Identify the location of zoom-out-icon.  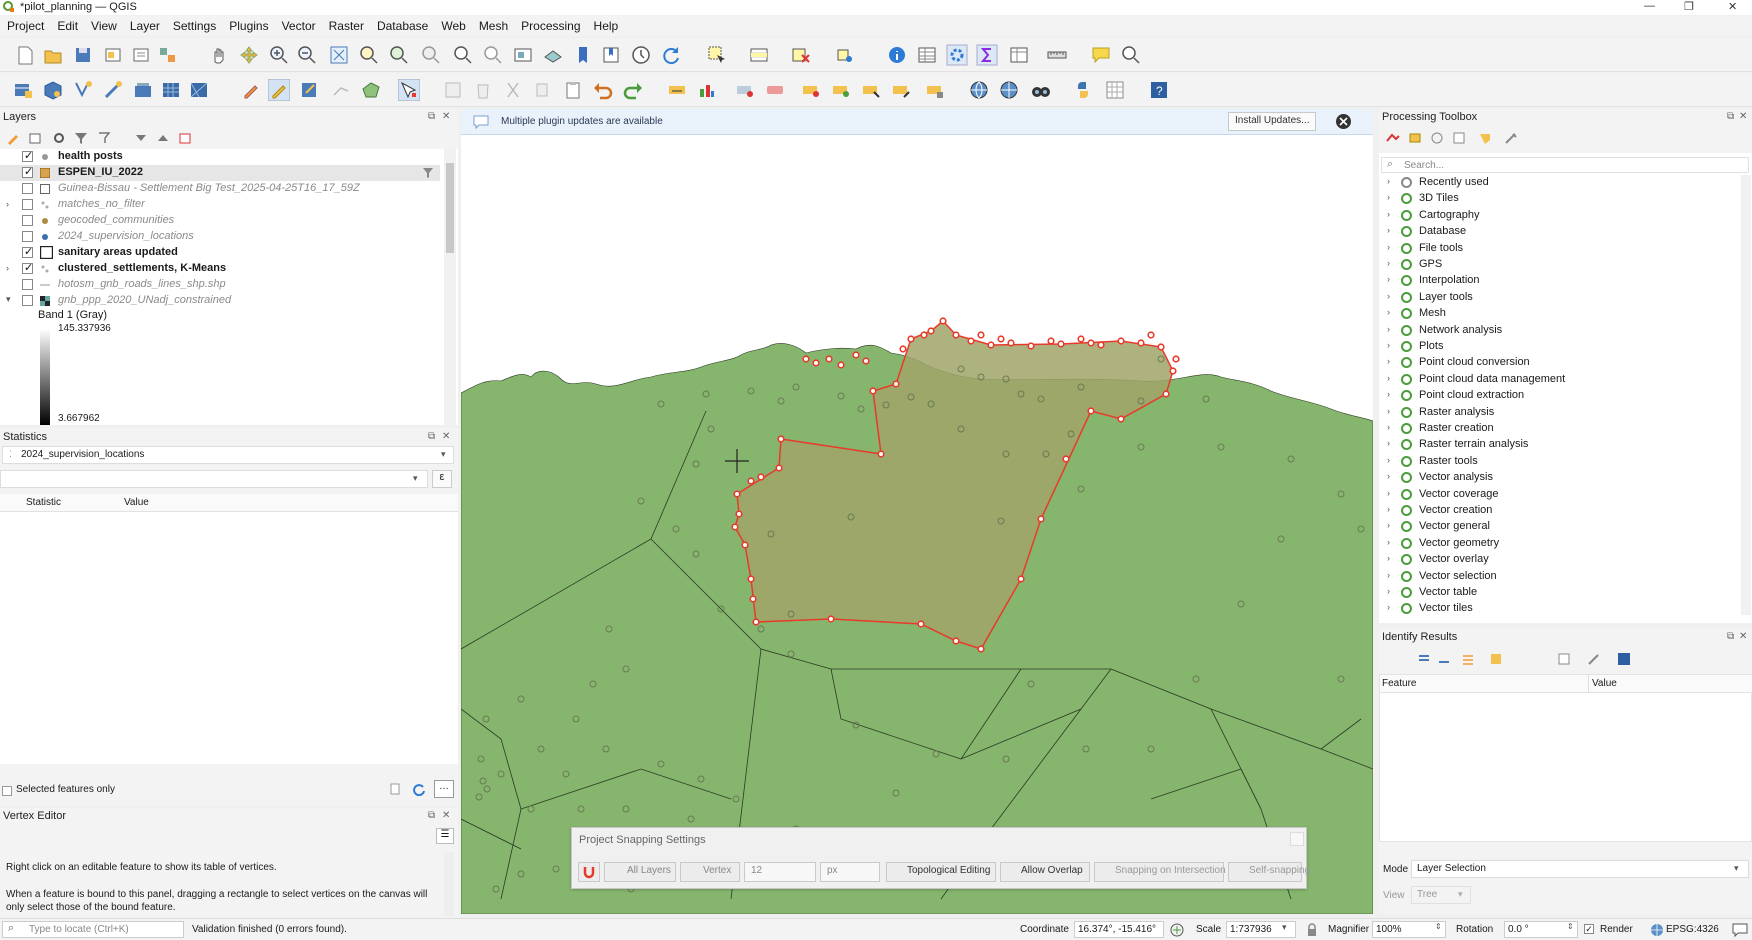
(307, 55).